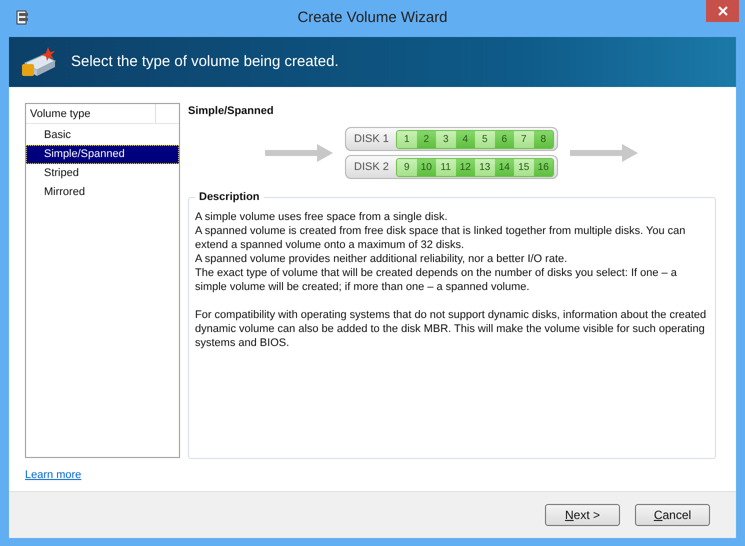 The width and height of the screenshot is (745, 546). Describe the element at coordinates (229, 197) in the screenshot. I see `panel-title: Description` at that location.